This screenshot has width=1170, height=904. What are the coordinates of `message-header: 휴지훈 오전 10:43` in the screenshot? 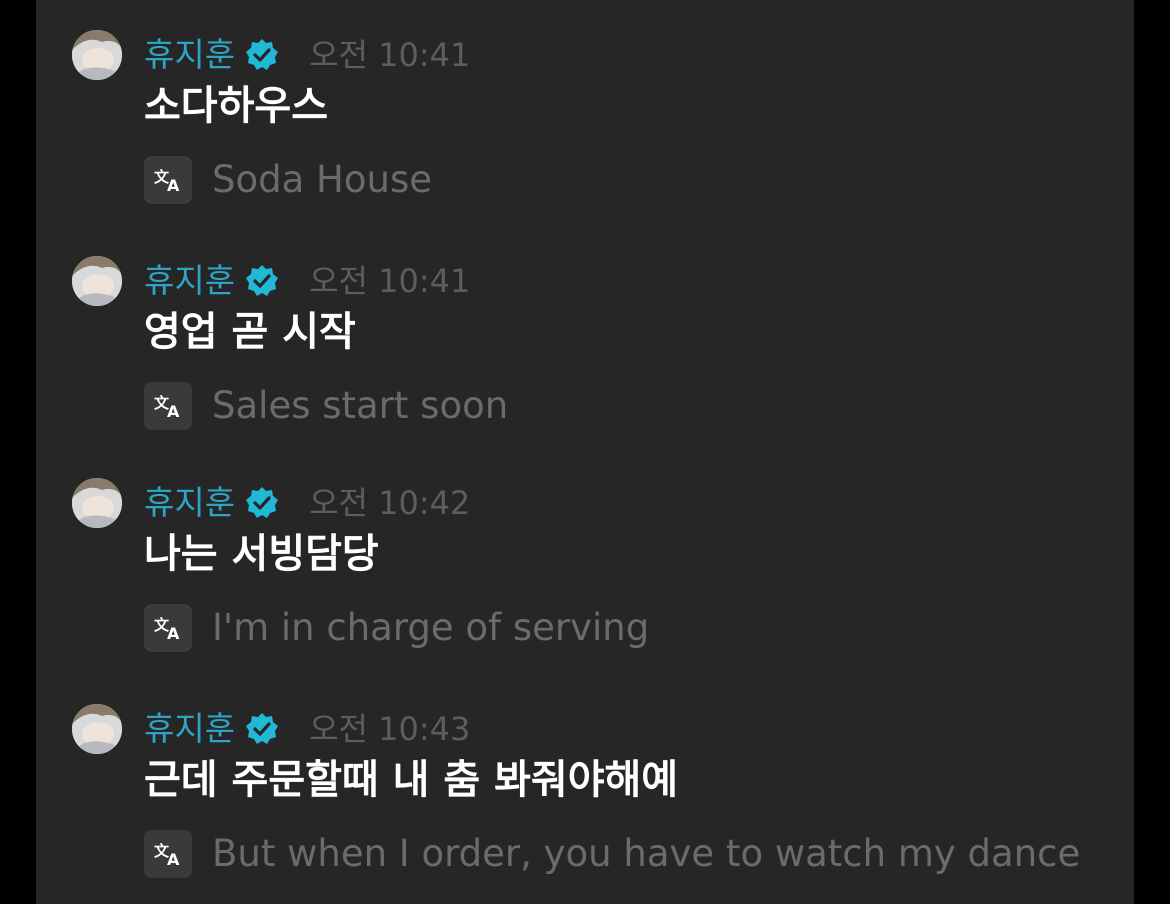 It's located at (307, 729).